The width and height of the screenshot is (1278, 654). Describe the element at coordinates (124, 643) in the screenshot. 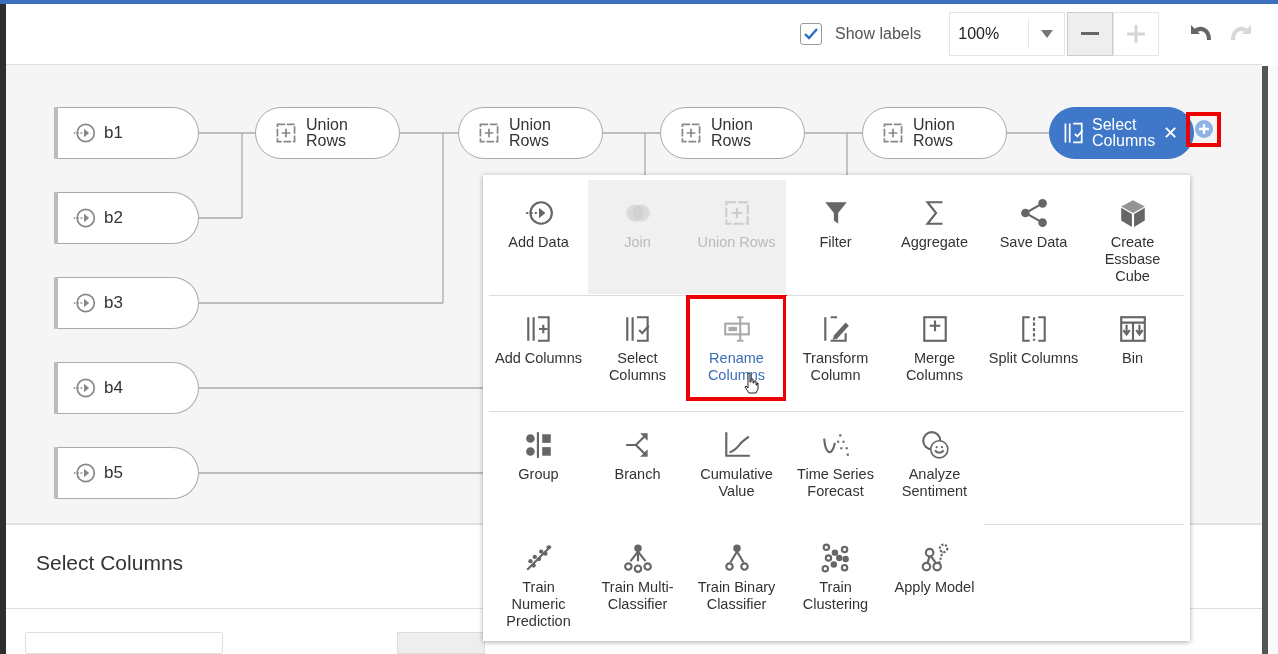

I see `input-field` at that location.